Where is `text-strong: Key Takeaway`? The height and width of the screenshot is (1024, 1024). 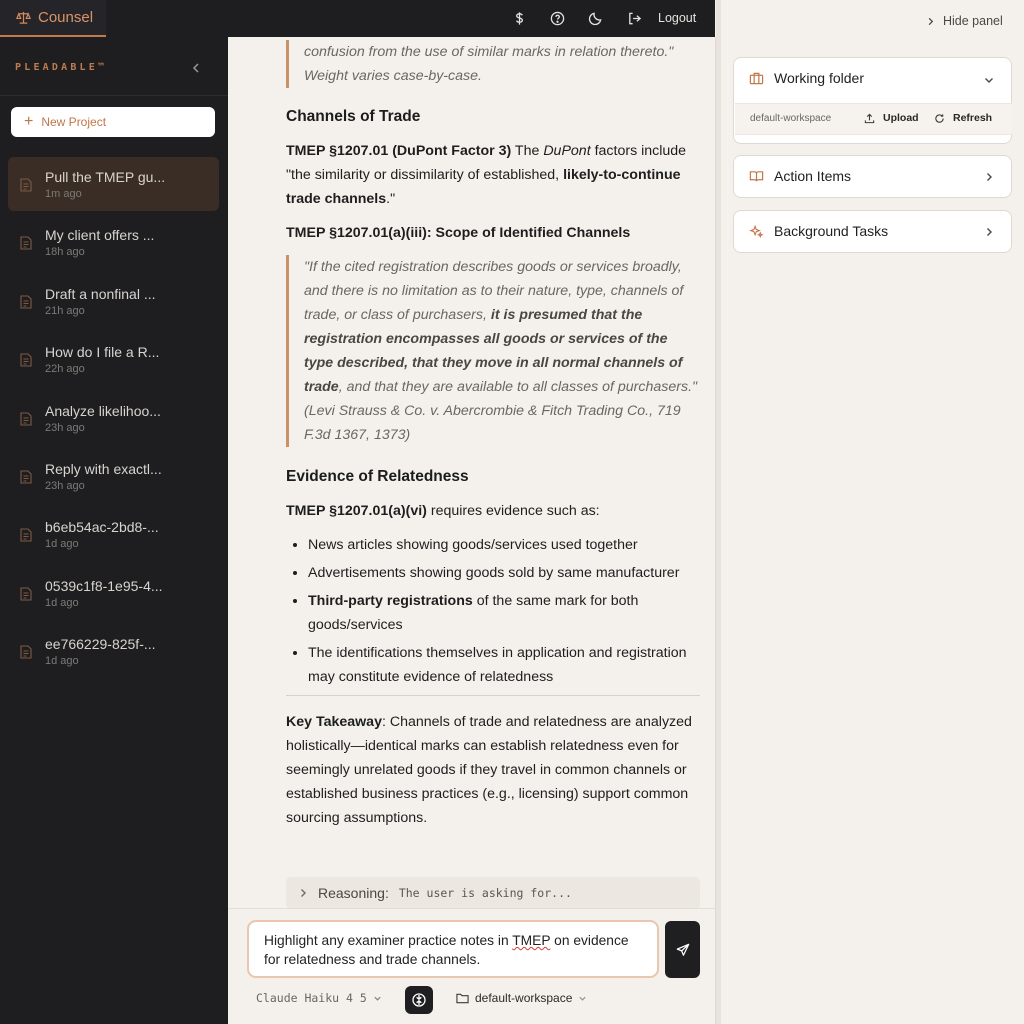
text-strong: Key Takeaway is located at coordinates (334, 722).